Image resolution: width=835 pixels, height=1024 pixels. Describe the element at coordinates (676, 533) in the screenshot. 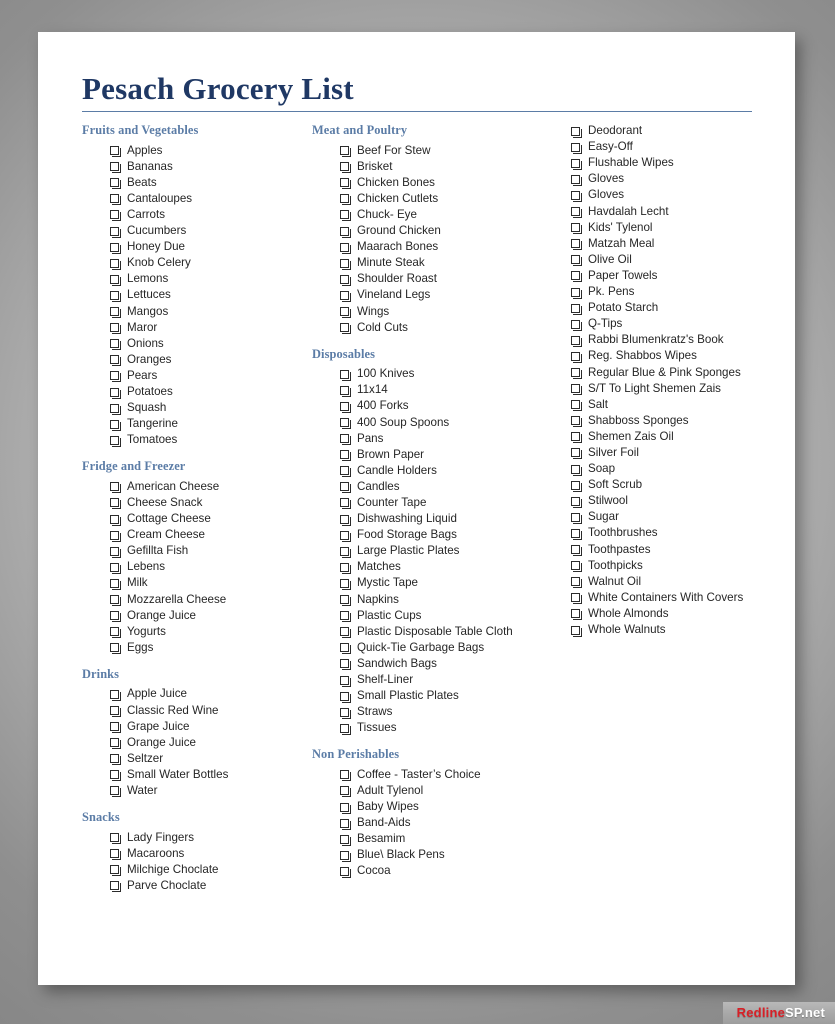

I see `list-item: Toothbrushes` at that location.